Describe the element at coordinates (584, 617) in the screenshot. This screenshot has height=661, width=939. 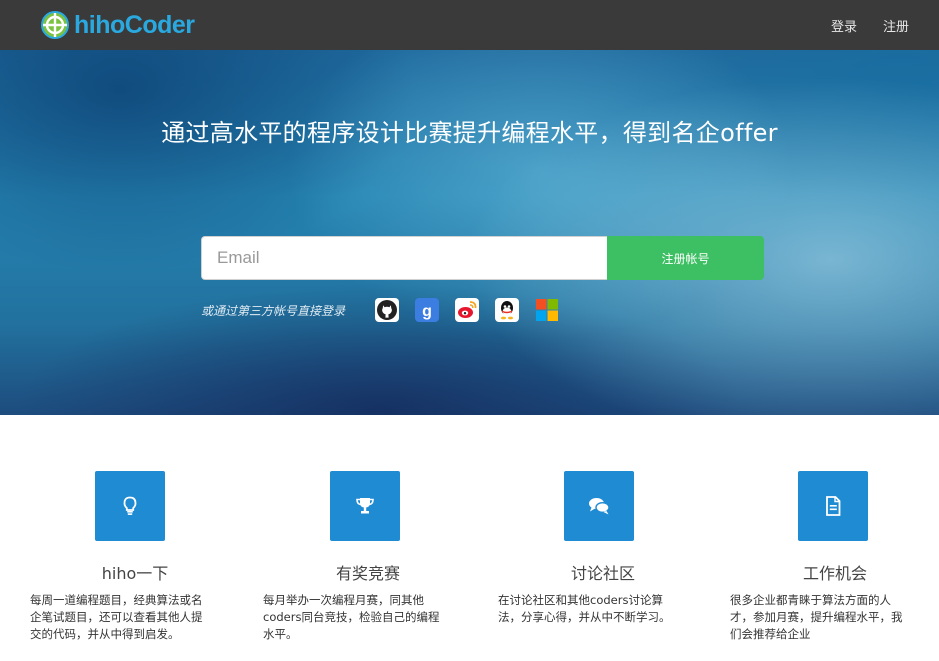
I see `desc-line: 法，分享心得，并从中不断学习。` at that location.